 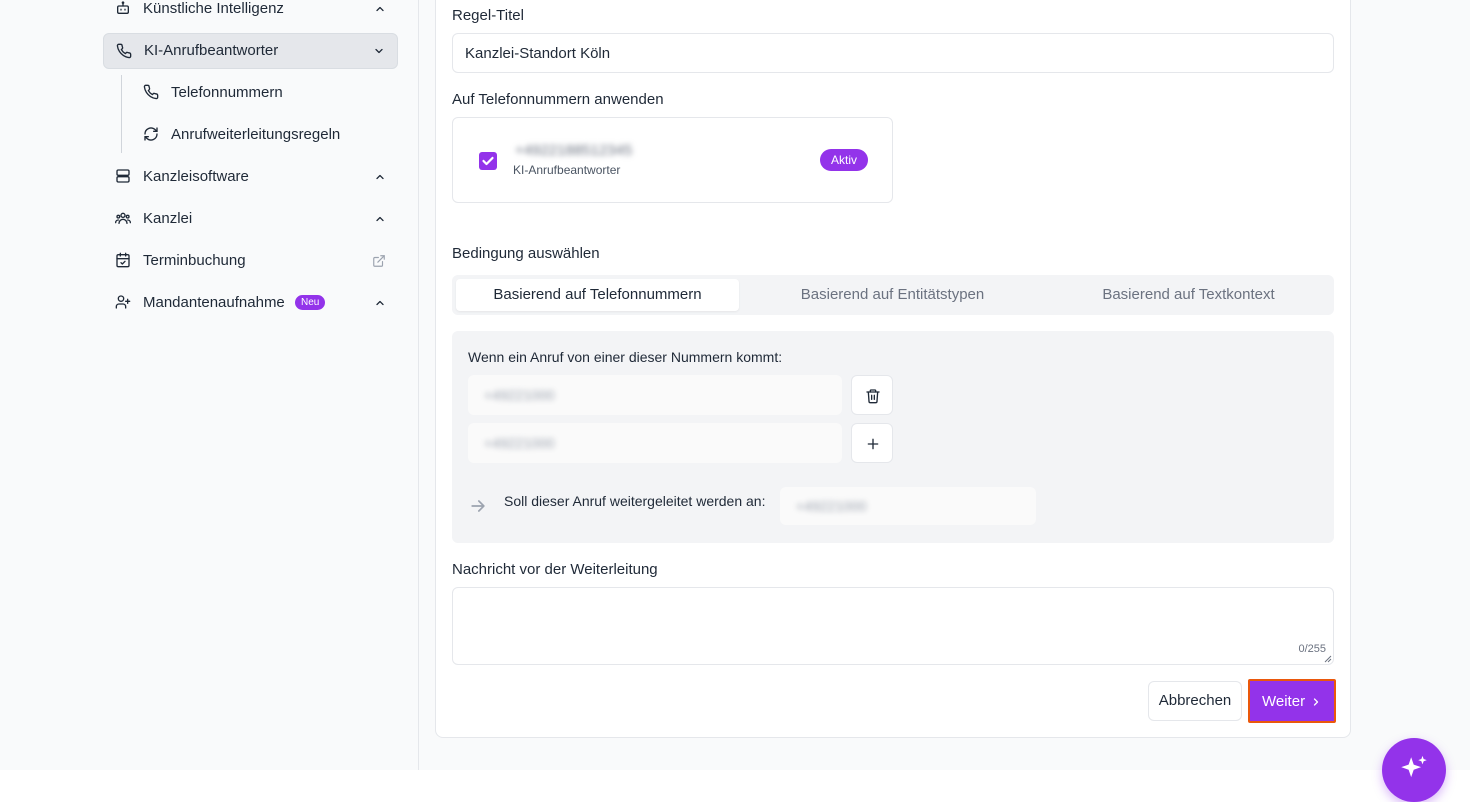 I want to click on submenu-divider, so click(x=121, y=114).